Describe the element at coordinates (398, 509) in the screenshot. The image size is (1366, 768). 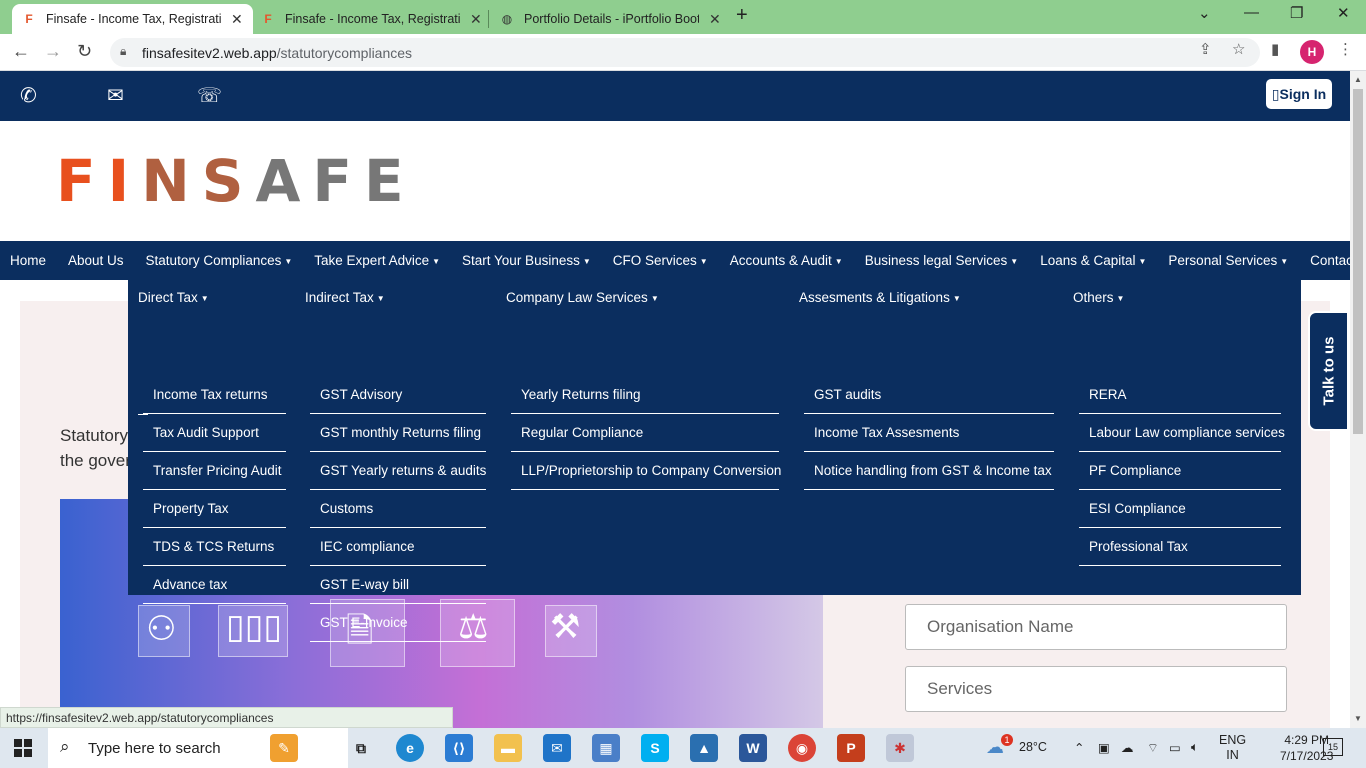
I see `menu-link-customs: Customs` at that location.